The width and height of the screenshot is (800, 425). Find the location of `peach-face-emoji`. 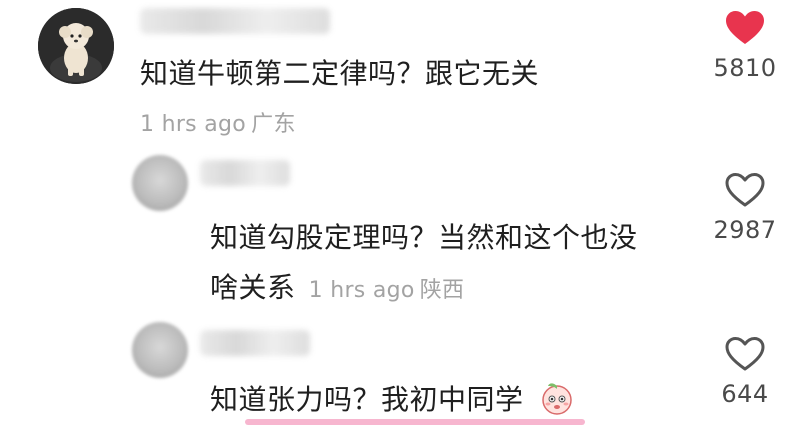

peach-face-emoji is located at coordinates (557, 401).